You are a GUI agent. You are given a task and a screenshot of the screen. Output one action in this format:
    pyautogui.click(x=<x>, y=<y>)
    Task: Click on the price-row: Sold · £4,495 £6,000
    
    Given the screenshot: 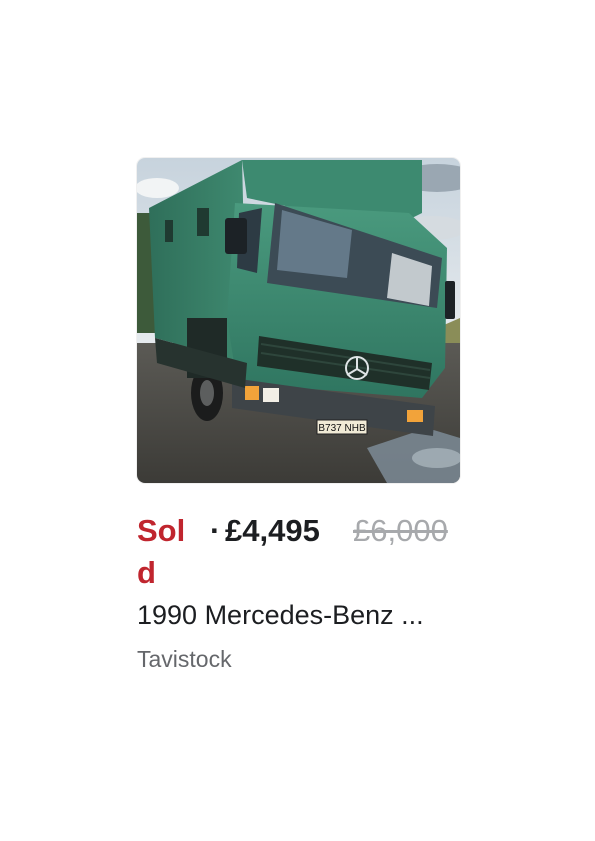 What is the action you would take?
    pyautogui.click(x=299, y=550)
    